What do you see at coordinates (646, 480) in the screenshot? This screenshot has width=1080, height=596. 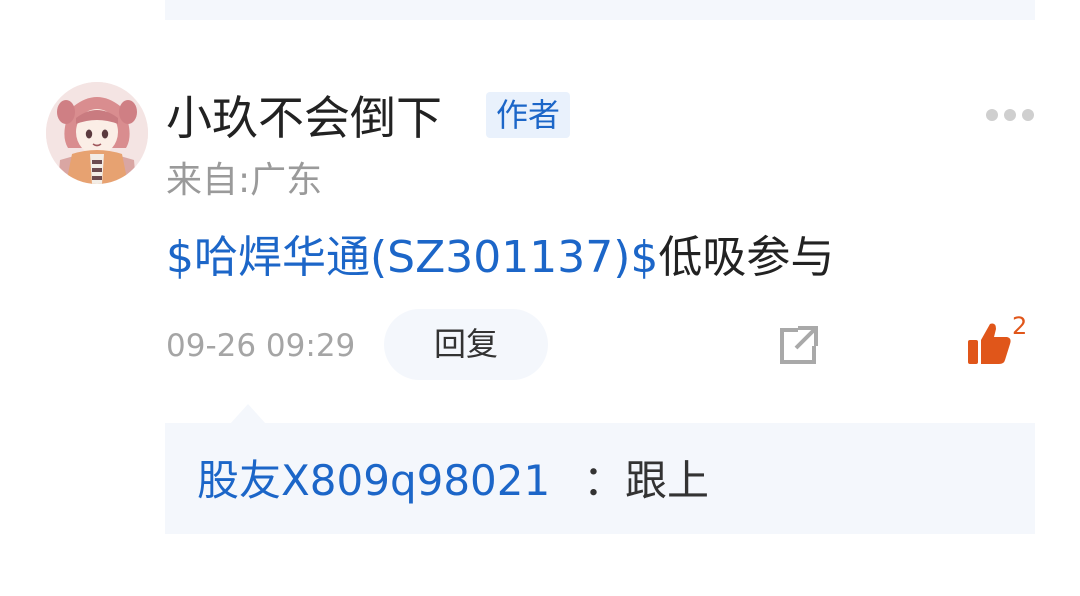 I see `reply-text: ：跟上` at bounding box center [646, 480].